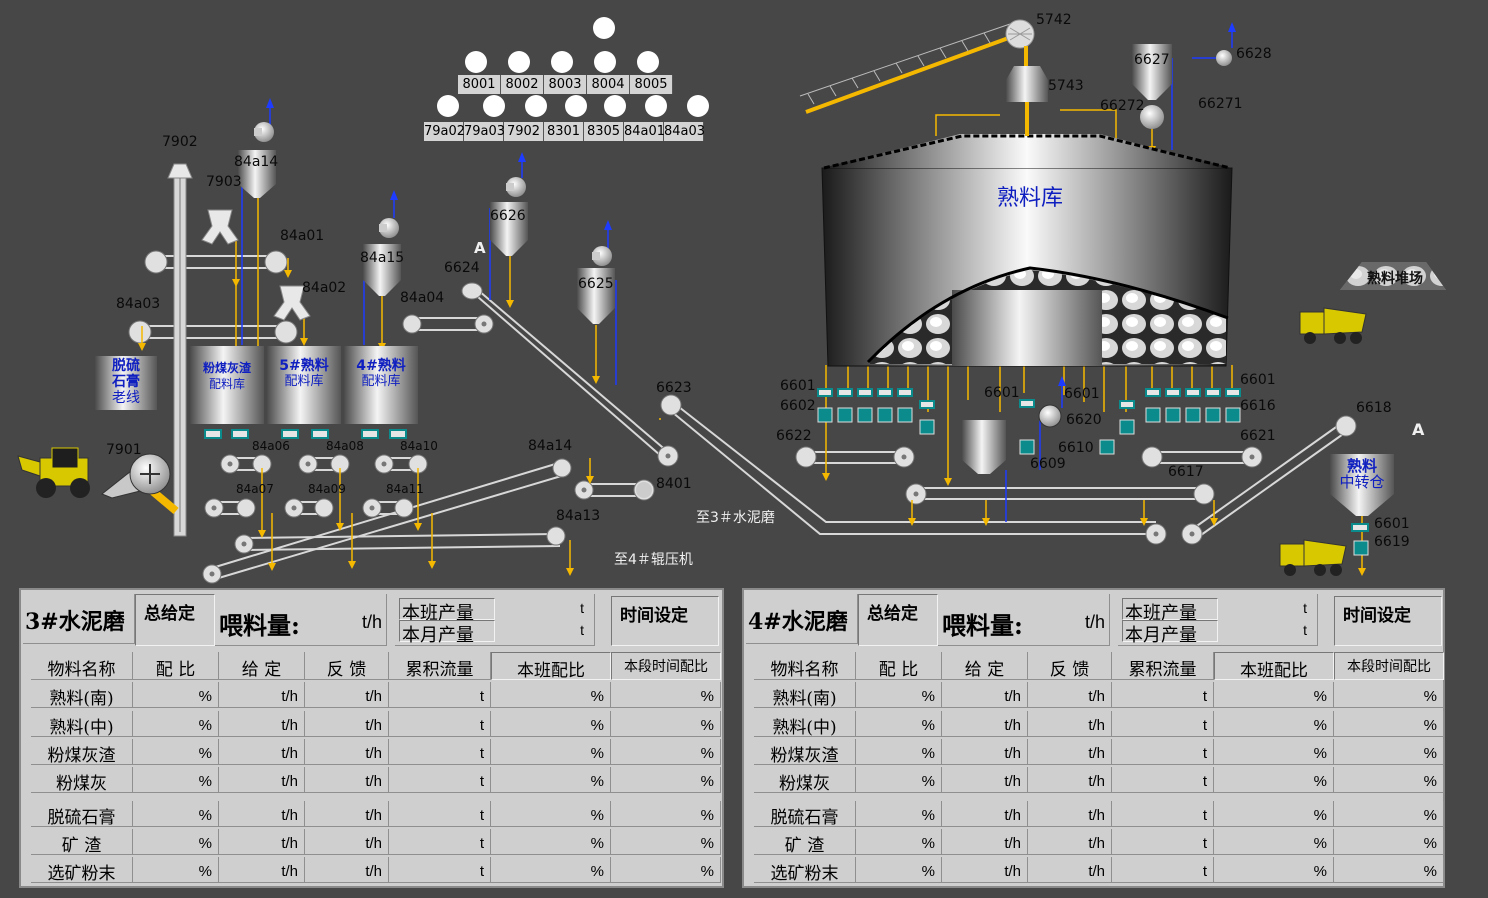 The image size is (1488, 898). I want to click on tag-6627: 6627, so click(1152, 60).